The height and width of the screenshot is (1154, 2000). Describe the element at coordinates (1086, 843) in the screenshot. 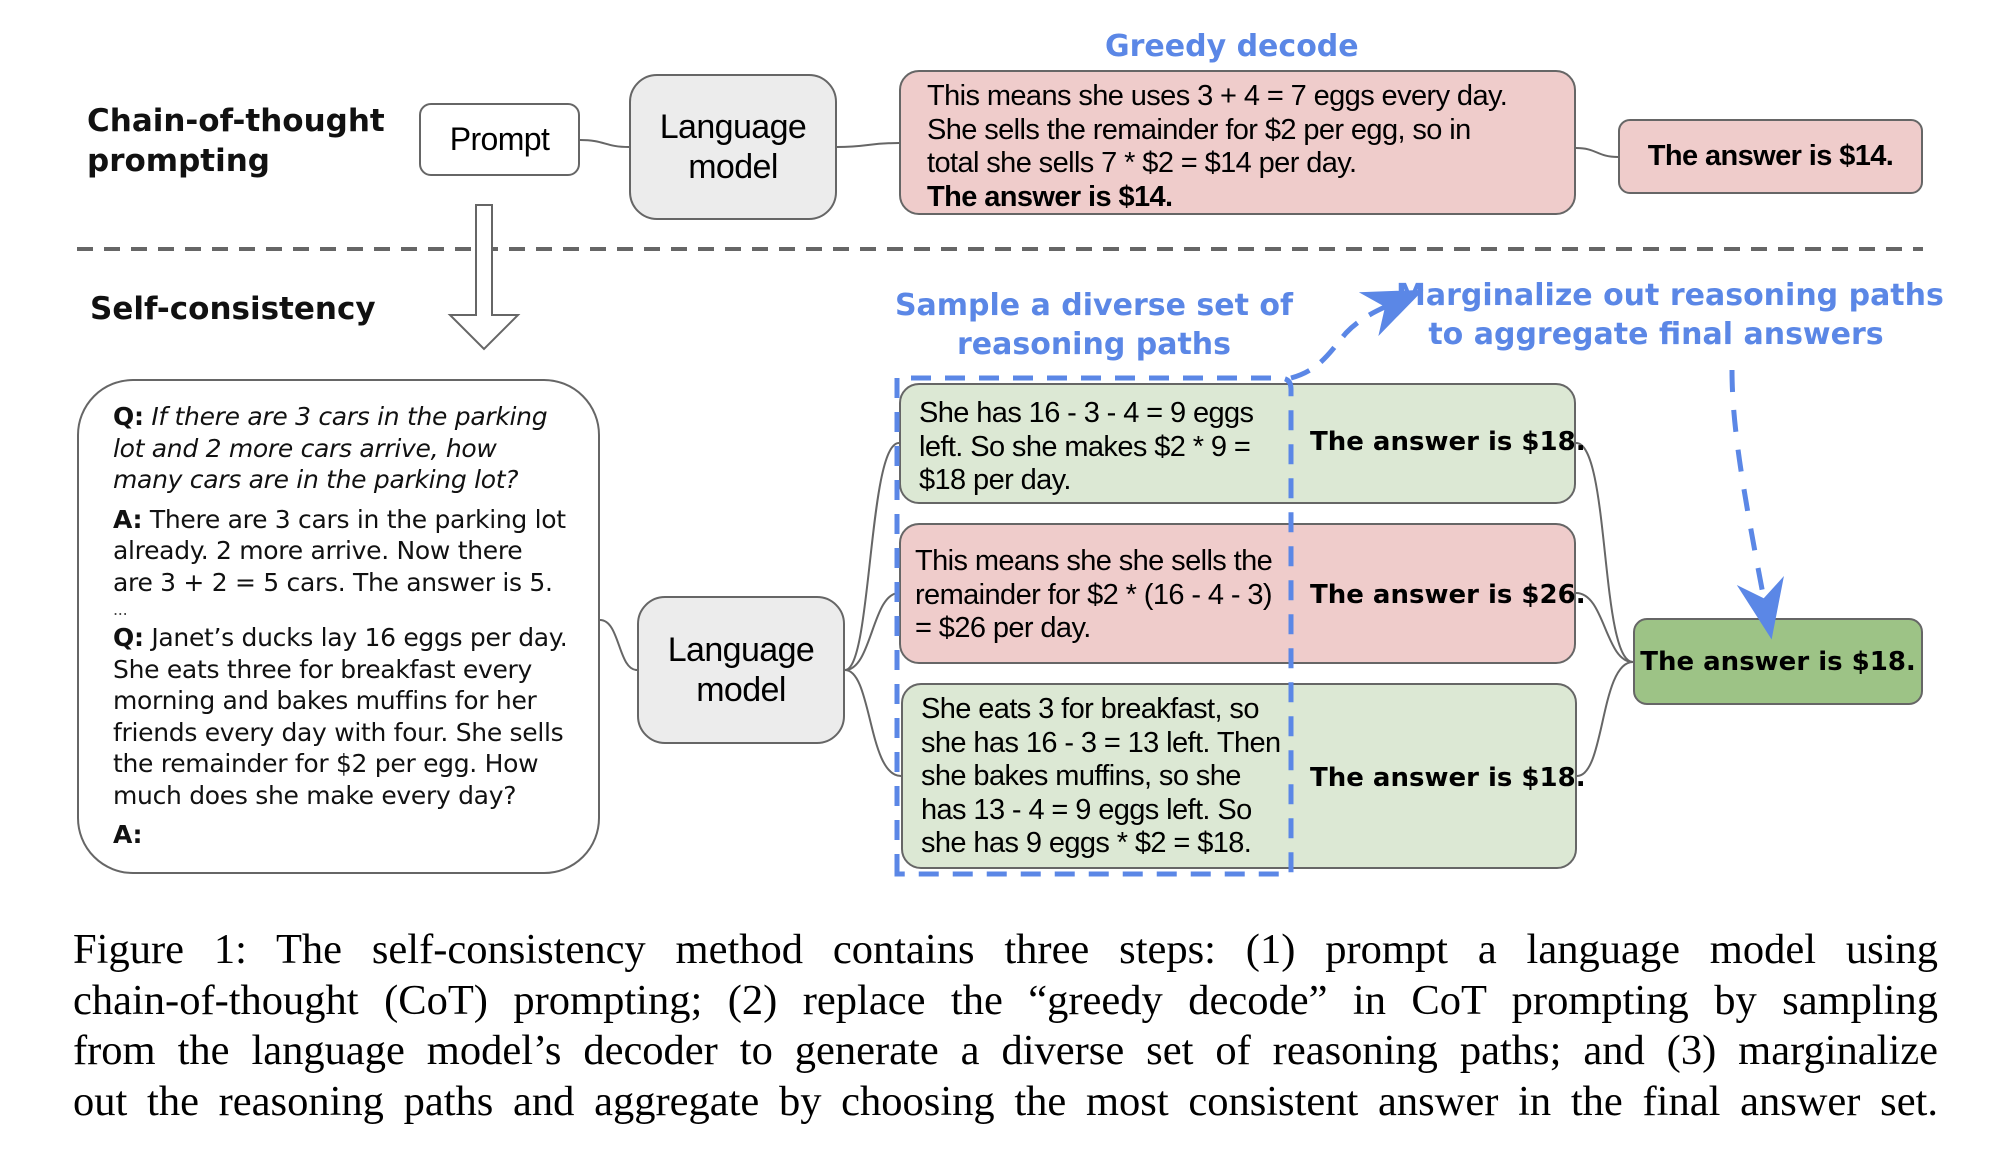

I see `path-line: she has 9 eggs * $2 = $18.` at that location.